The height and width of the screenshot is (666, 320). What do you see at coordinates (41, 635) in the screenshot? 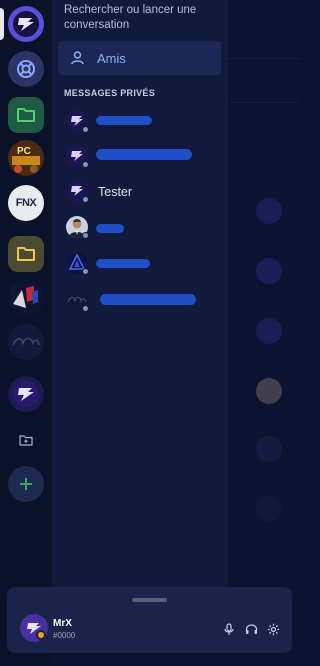
I see `user-status-dot` at bounding box center [41, 635].